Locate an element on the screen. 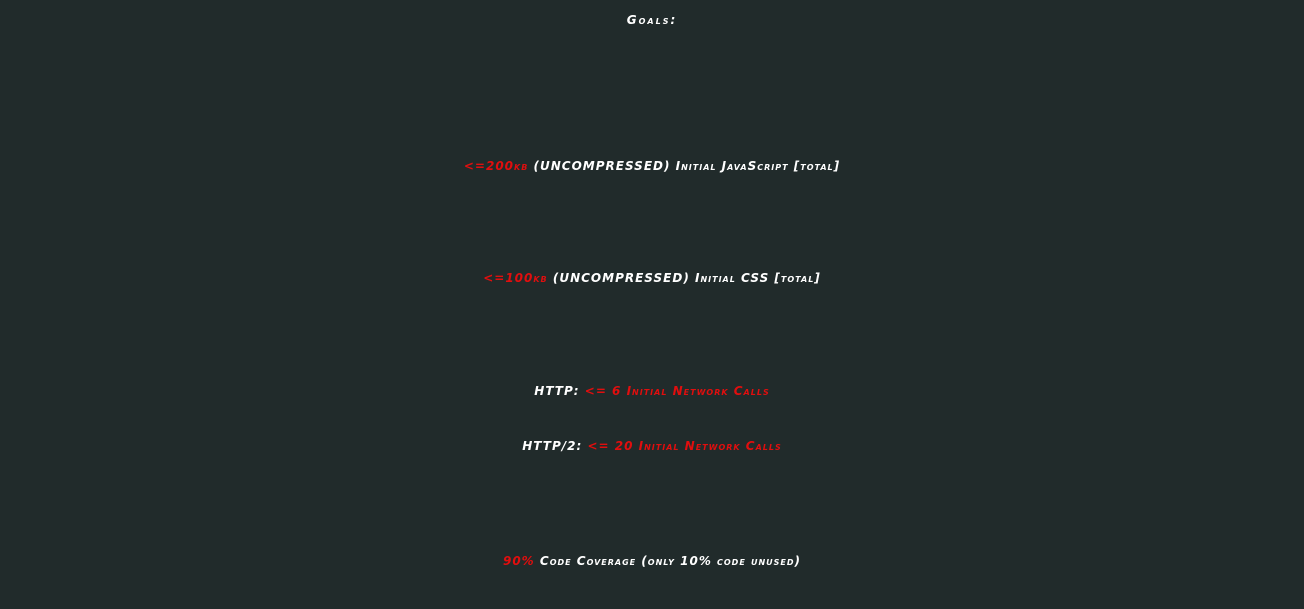  goal-css-limit: <=100kb is located at coordinates (515, 278).